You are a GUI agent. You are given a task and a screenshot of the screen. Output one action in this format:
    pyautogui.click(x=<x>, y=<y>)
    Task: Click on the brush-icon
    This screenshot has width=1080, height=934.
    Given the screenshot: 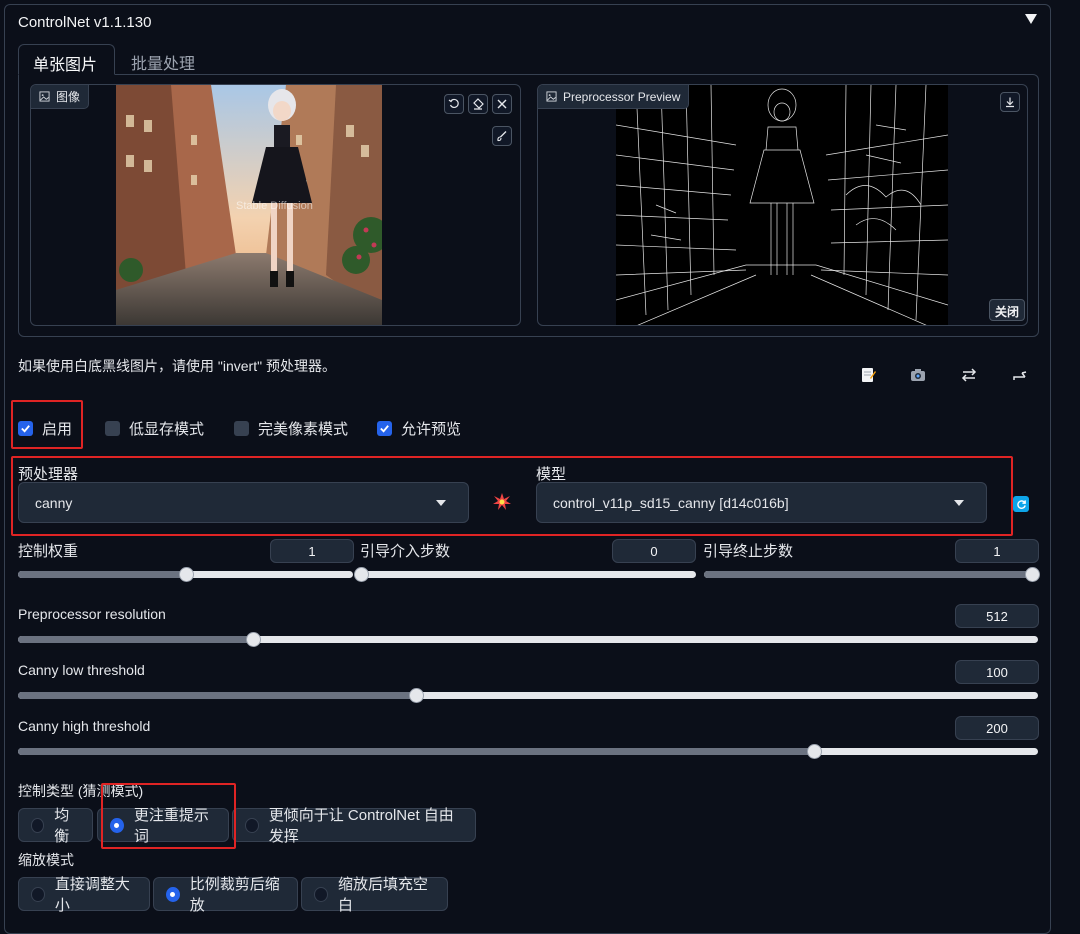 What is the action you would take?
    pyautogui.click(x=502, y=136)
    